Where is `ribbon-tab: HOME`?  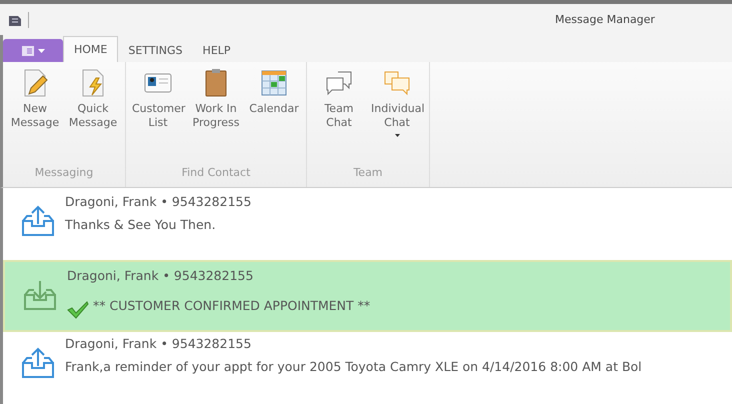 ribbon-tab: HOME is located at coordinates (90, 49).